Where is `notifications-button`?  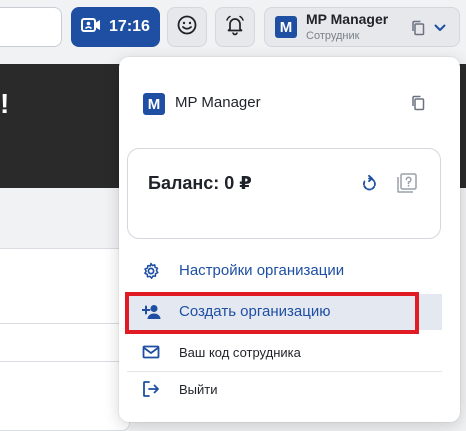
notifications-button is located at coordinates (235, 27).